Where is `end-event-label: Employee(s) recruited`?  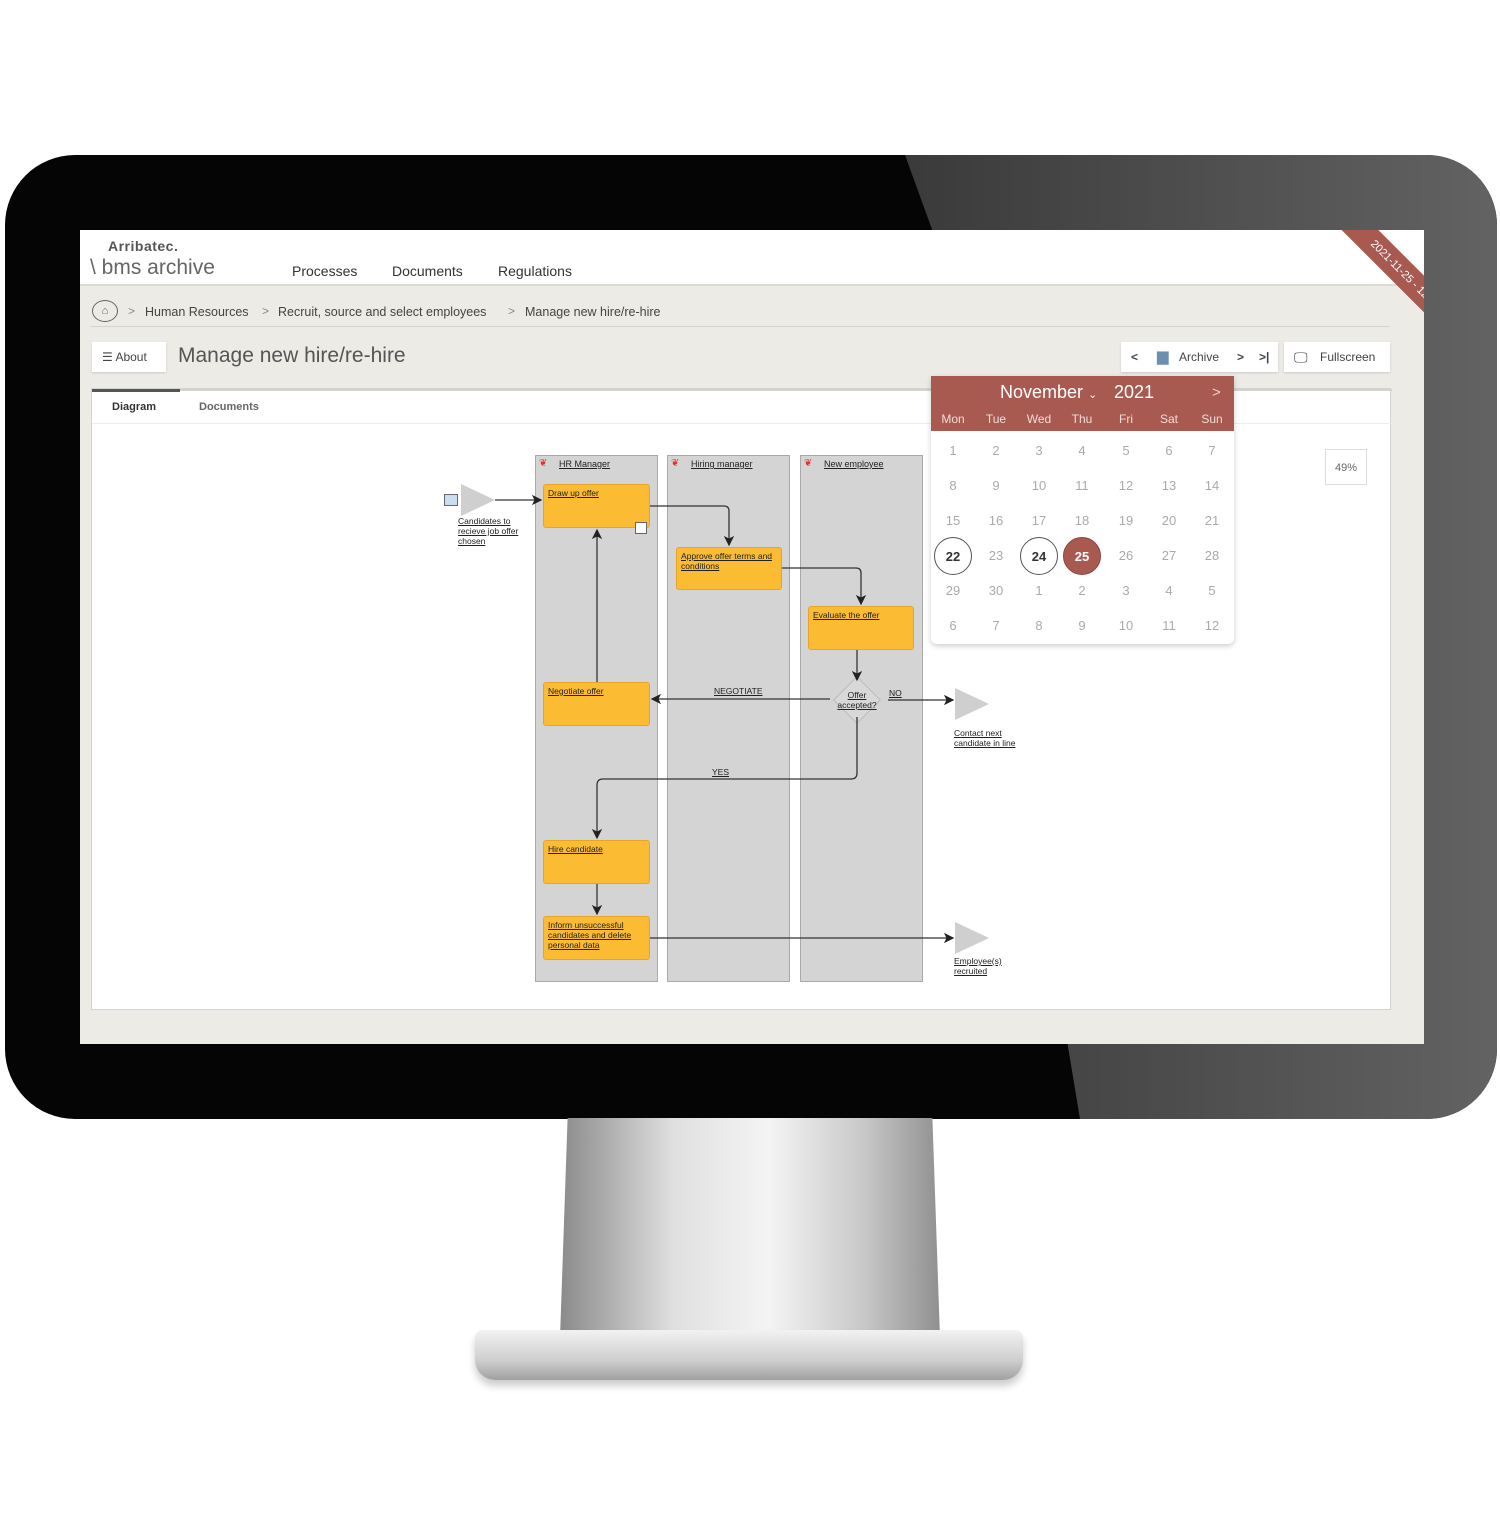 end-event-label: Employee(s) recruited is located at coordinates (984, 966).